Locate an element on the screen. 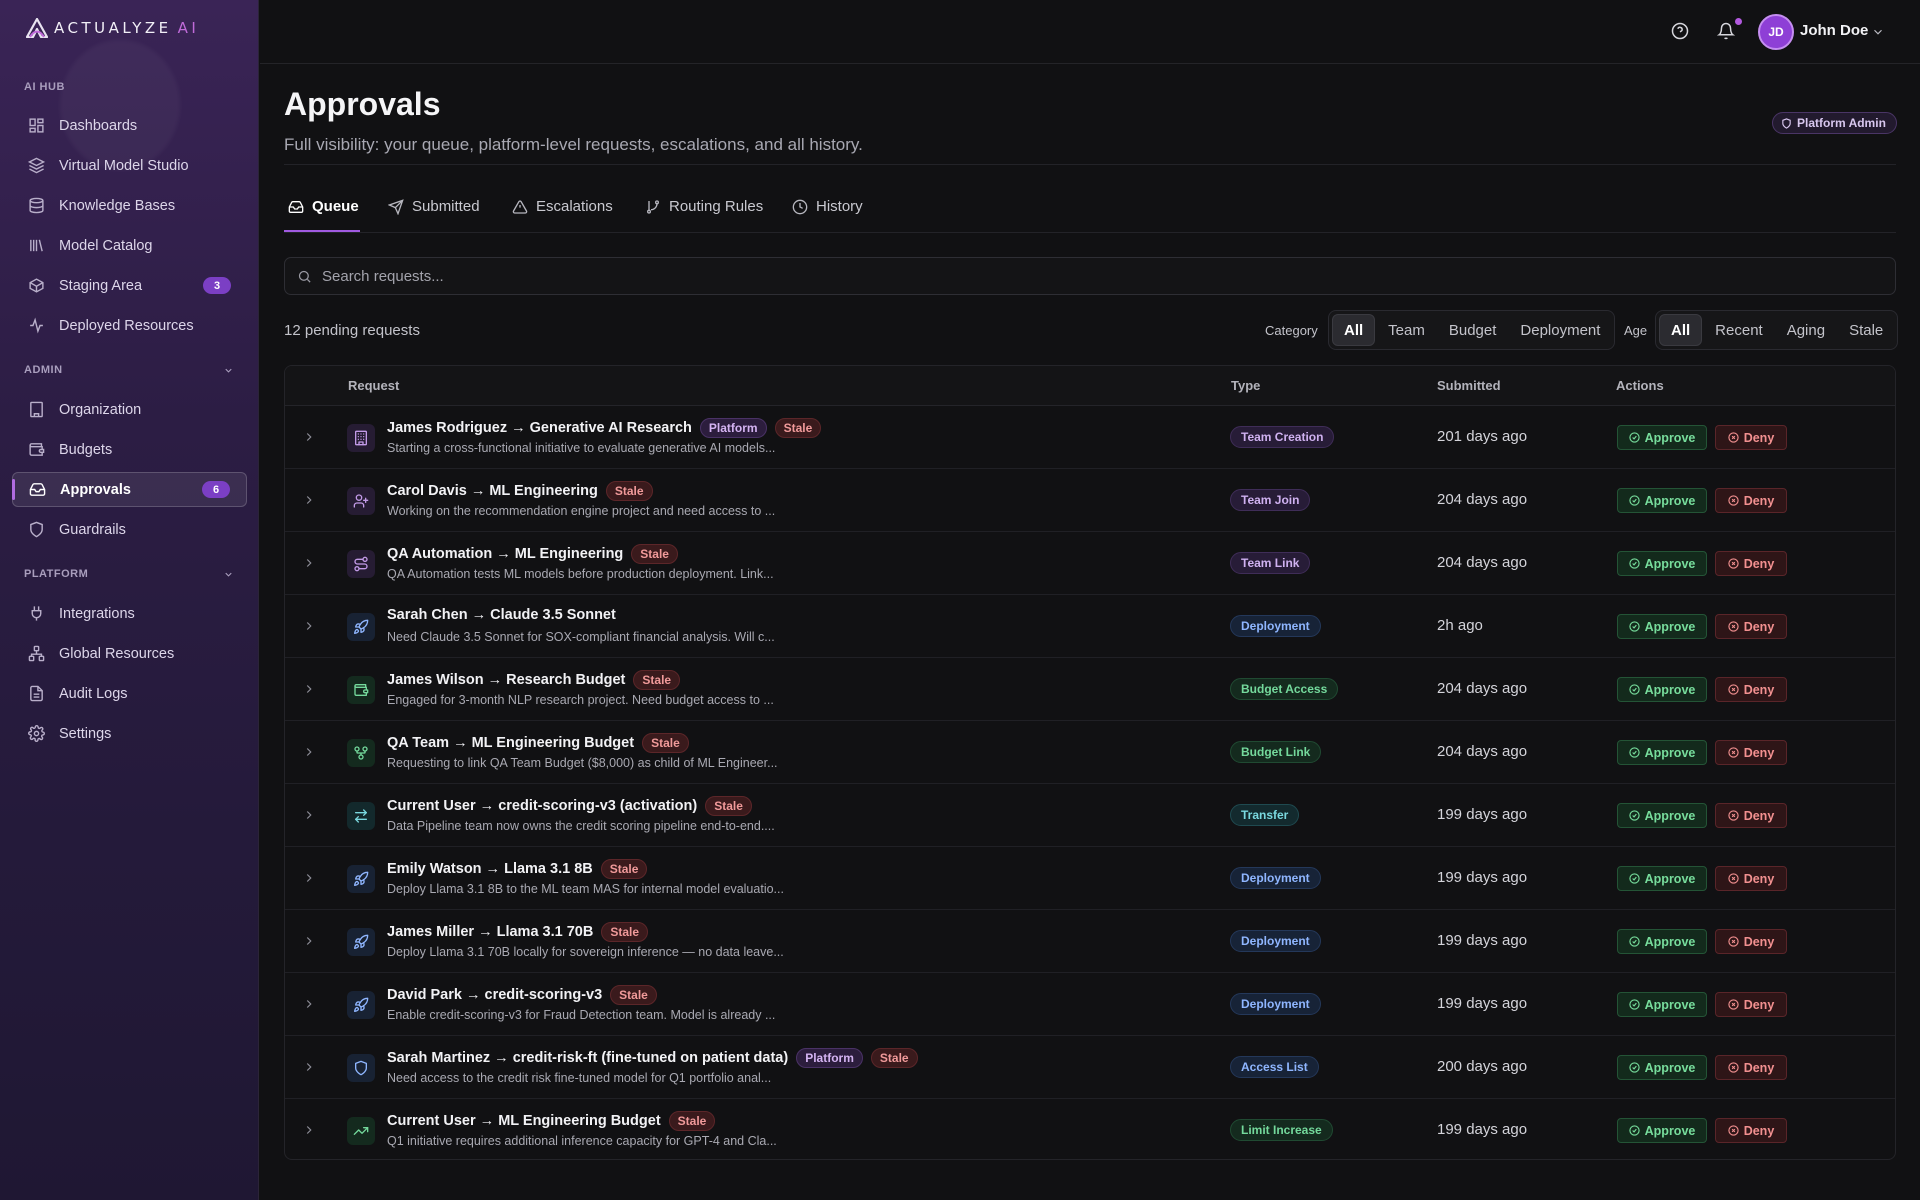 The width and height of the screenshot is (1920, 1200). age-option-recent: Recent is located at coordinates (1739, 330).